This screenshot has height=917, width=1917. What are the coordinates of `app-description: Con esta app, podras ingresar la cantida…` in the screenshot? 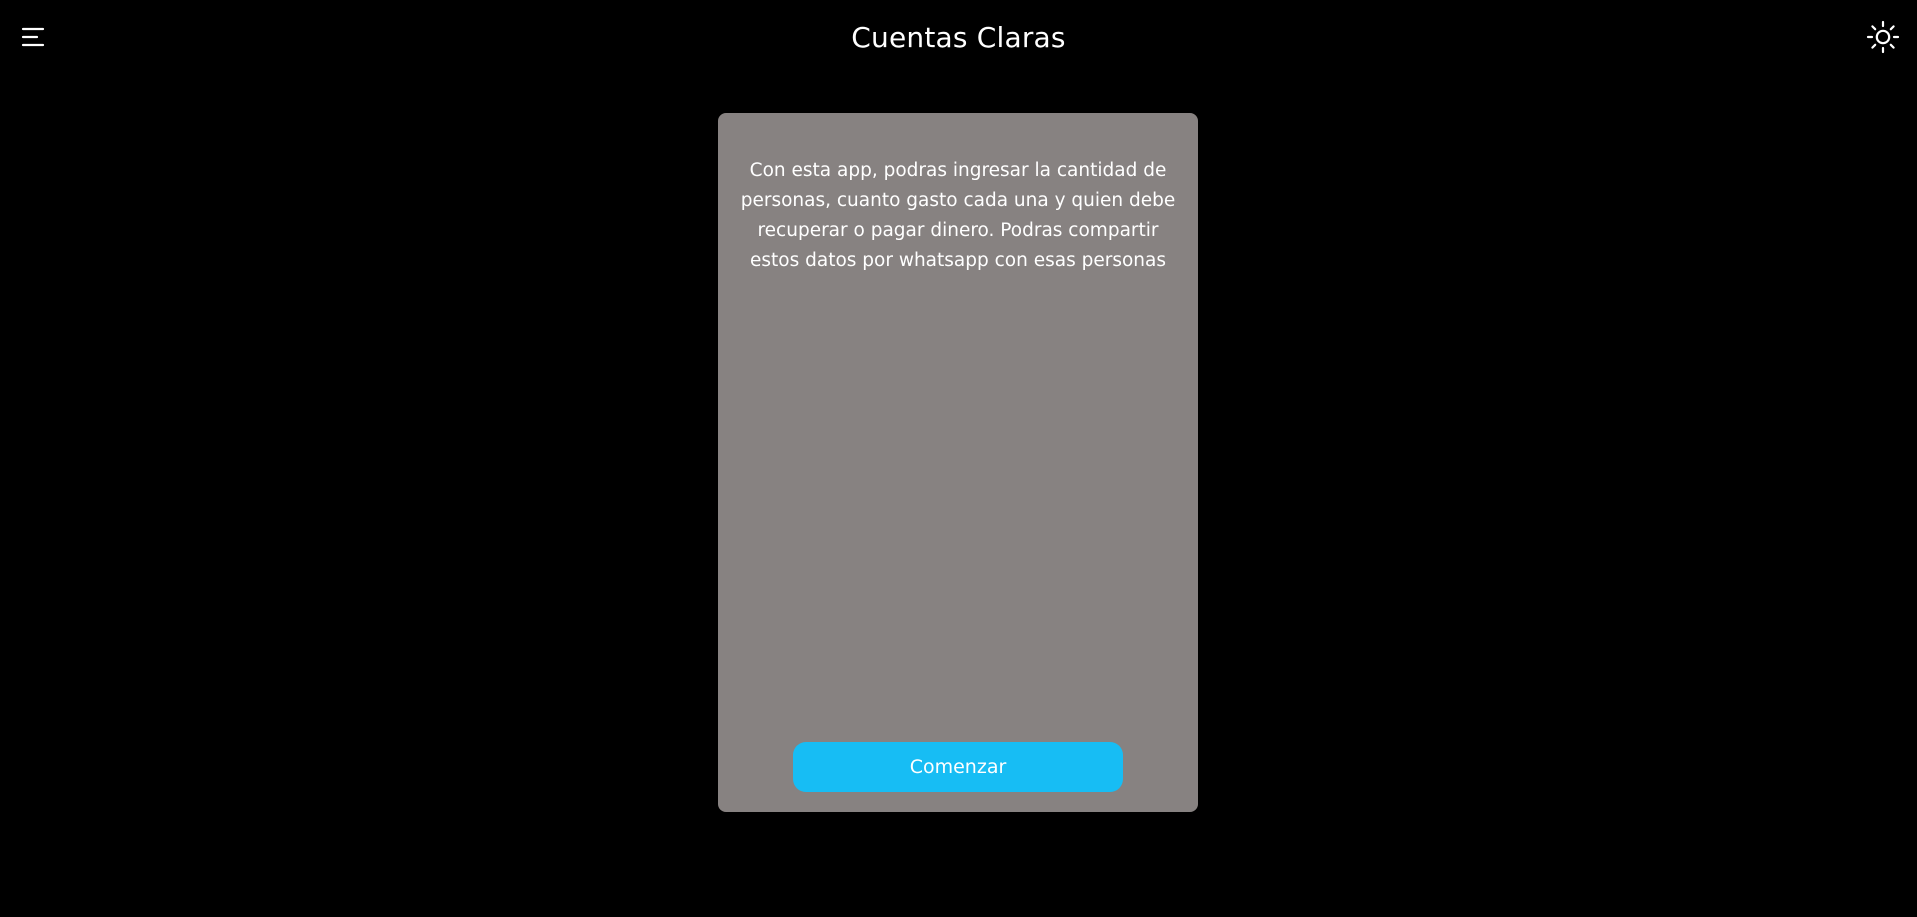 It's located at (958, 215).